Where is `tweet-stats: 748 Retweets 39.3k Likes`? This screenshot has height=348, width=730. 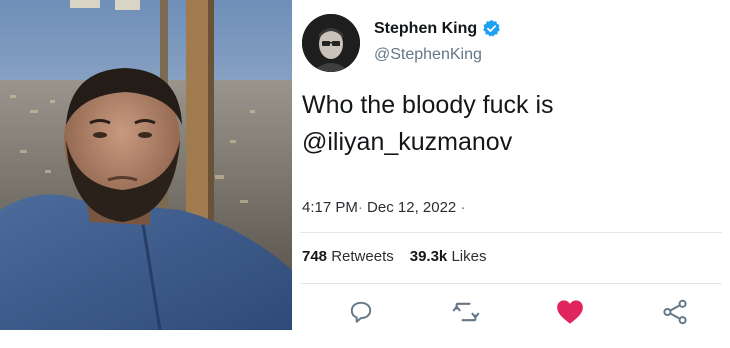 tweet-stats: 748 Retweets 39.3k Likes is located at coordinates (394, 256).